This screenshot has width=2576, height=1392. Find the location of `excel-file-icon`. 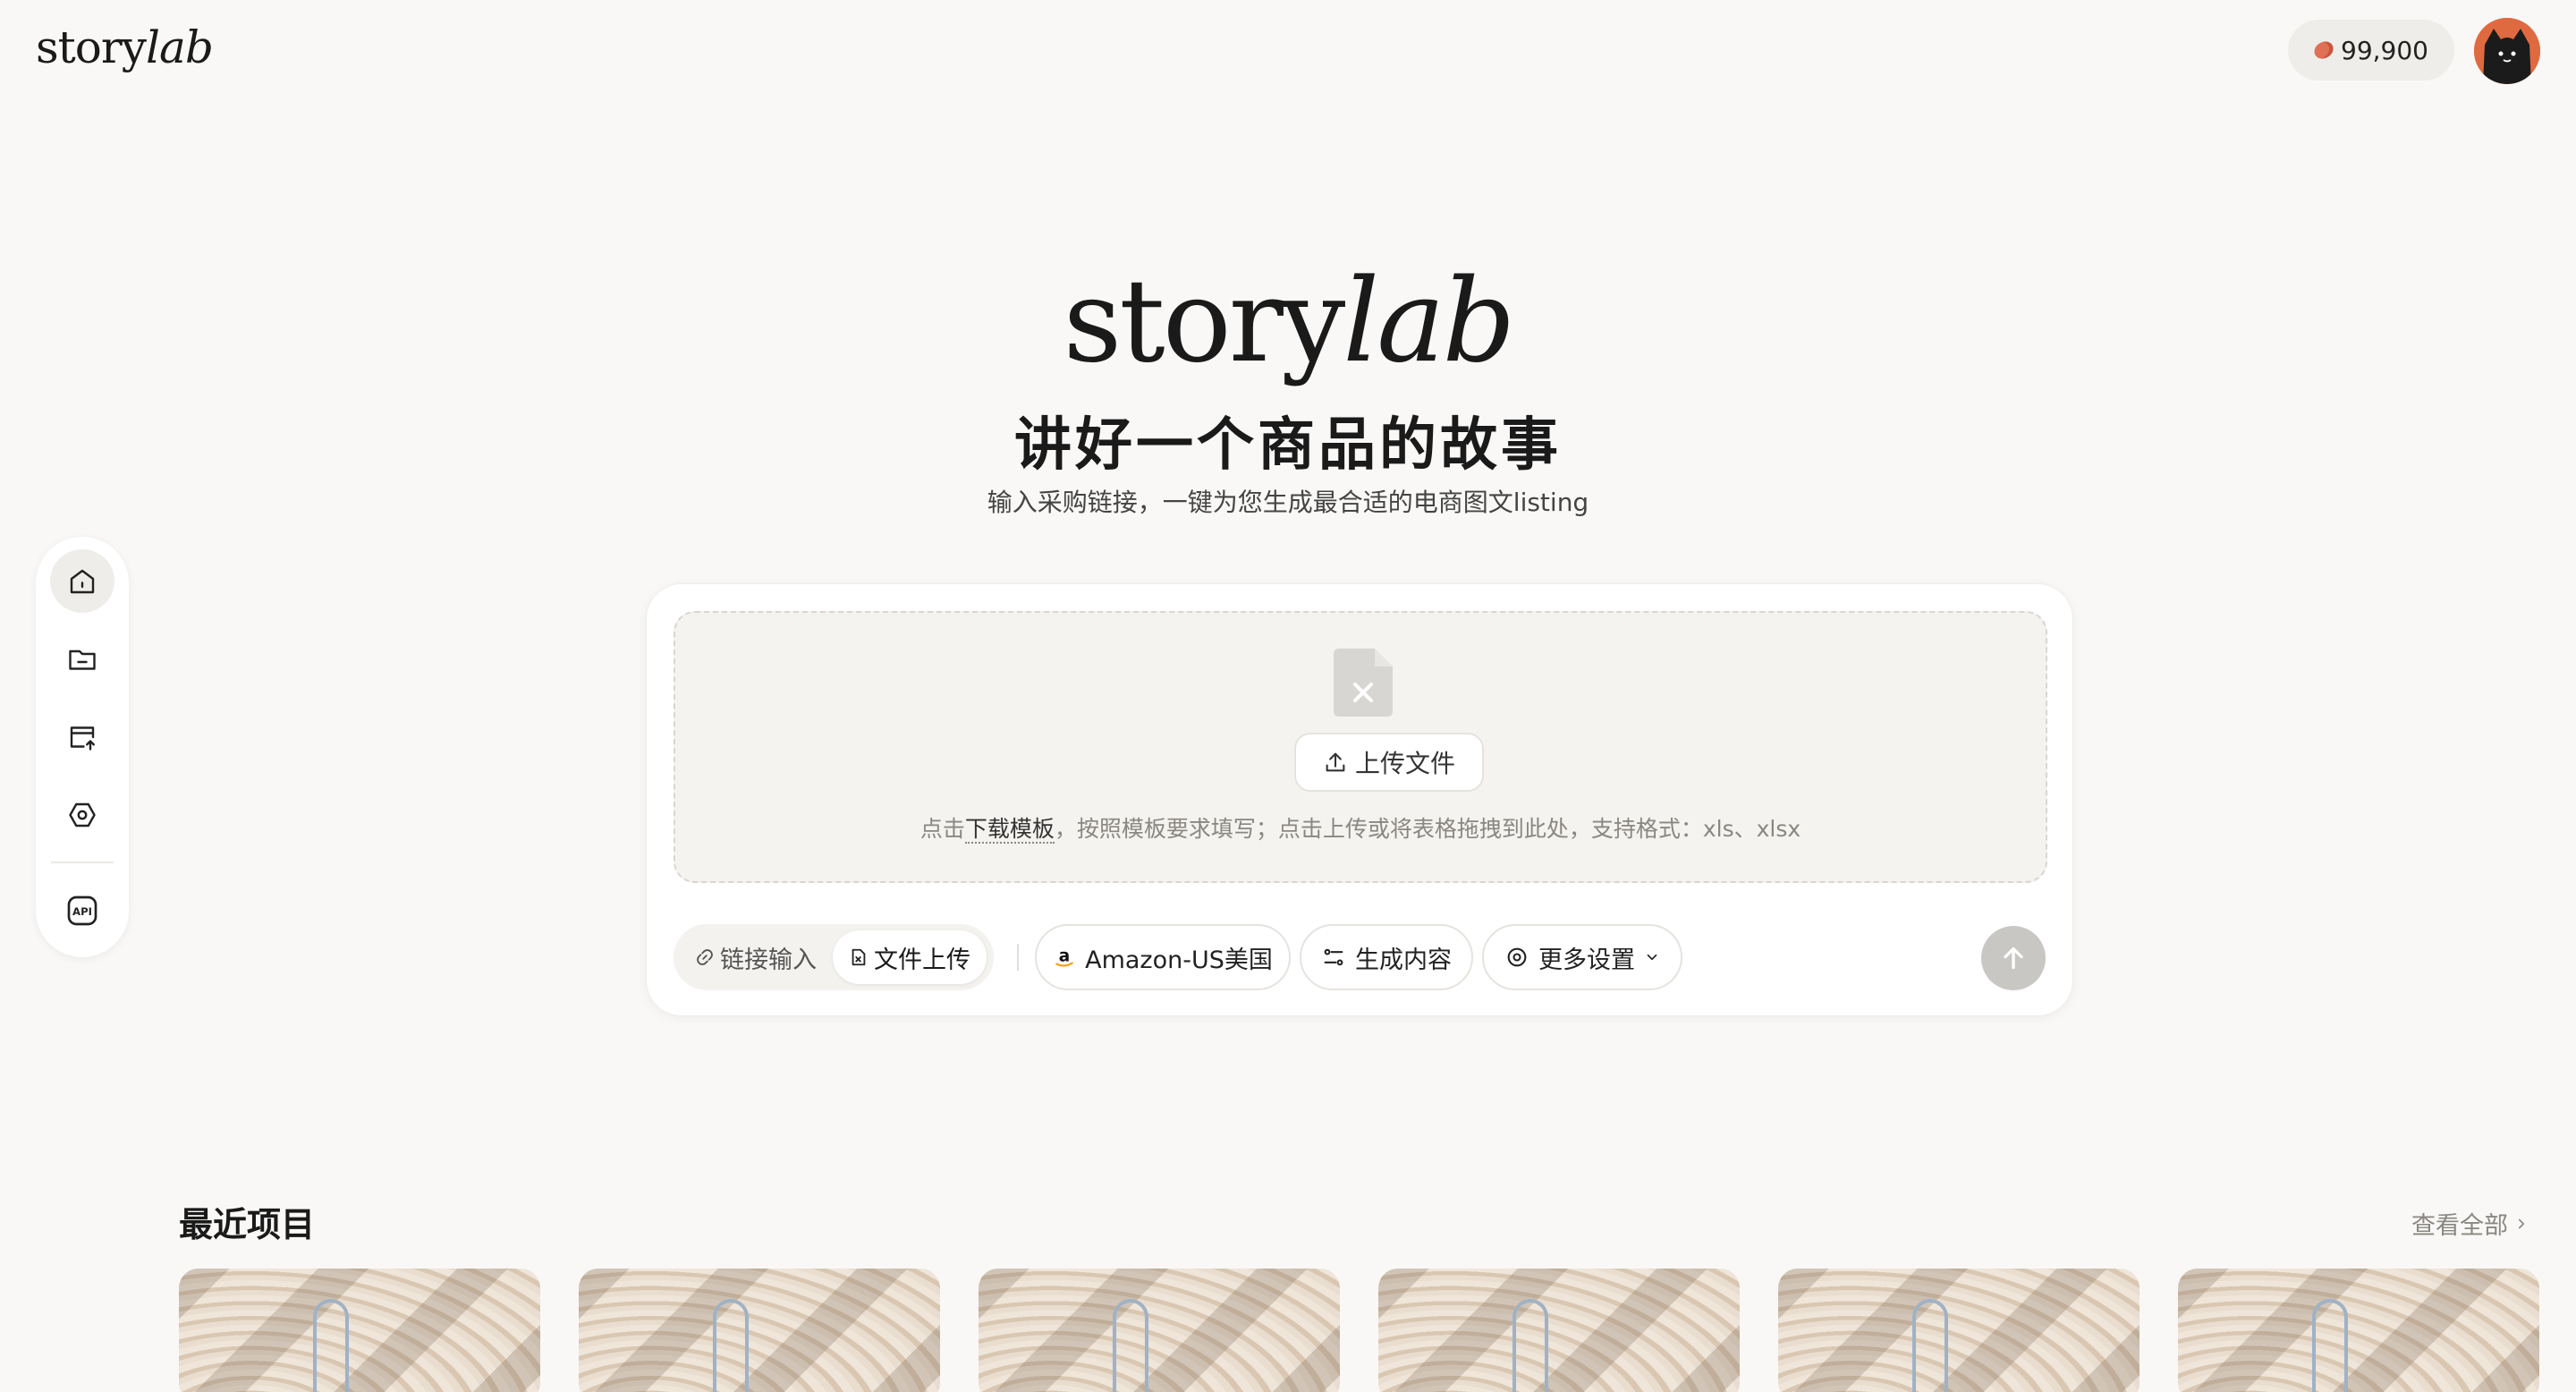

excel-file-icon is located at coordinates (859, 957).